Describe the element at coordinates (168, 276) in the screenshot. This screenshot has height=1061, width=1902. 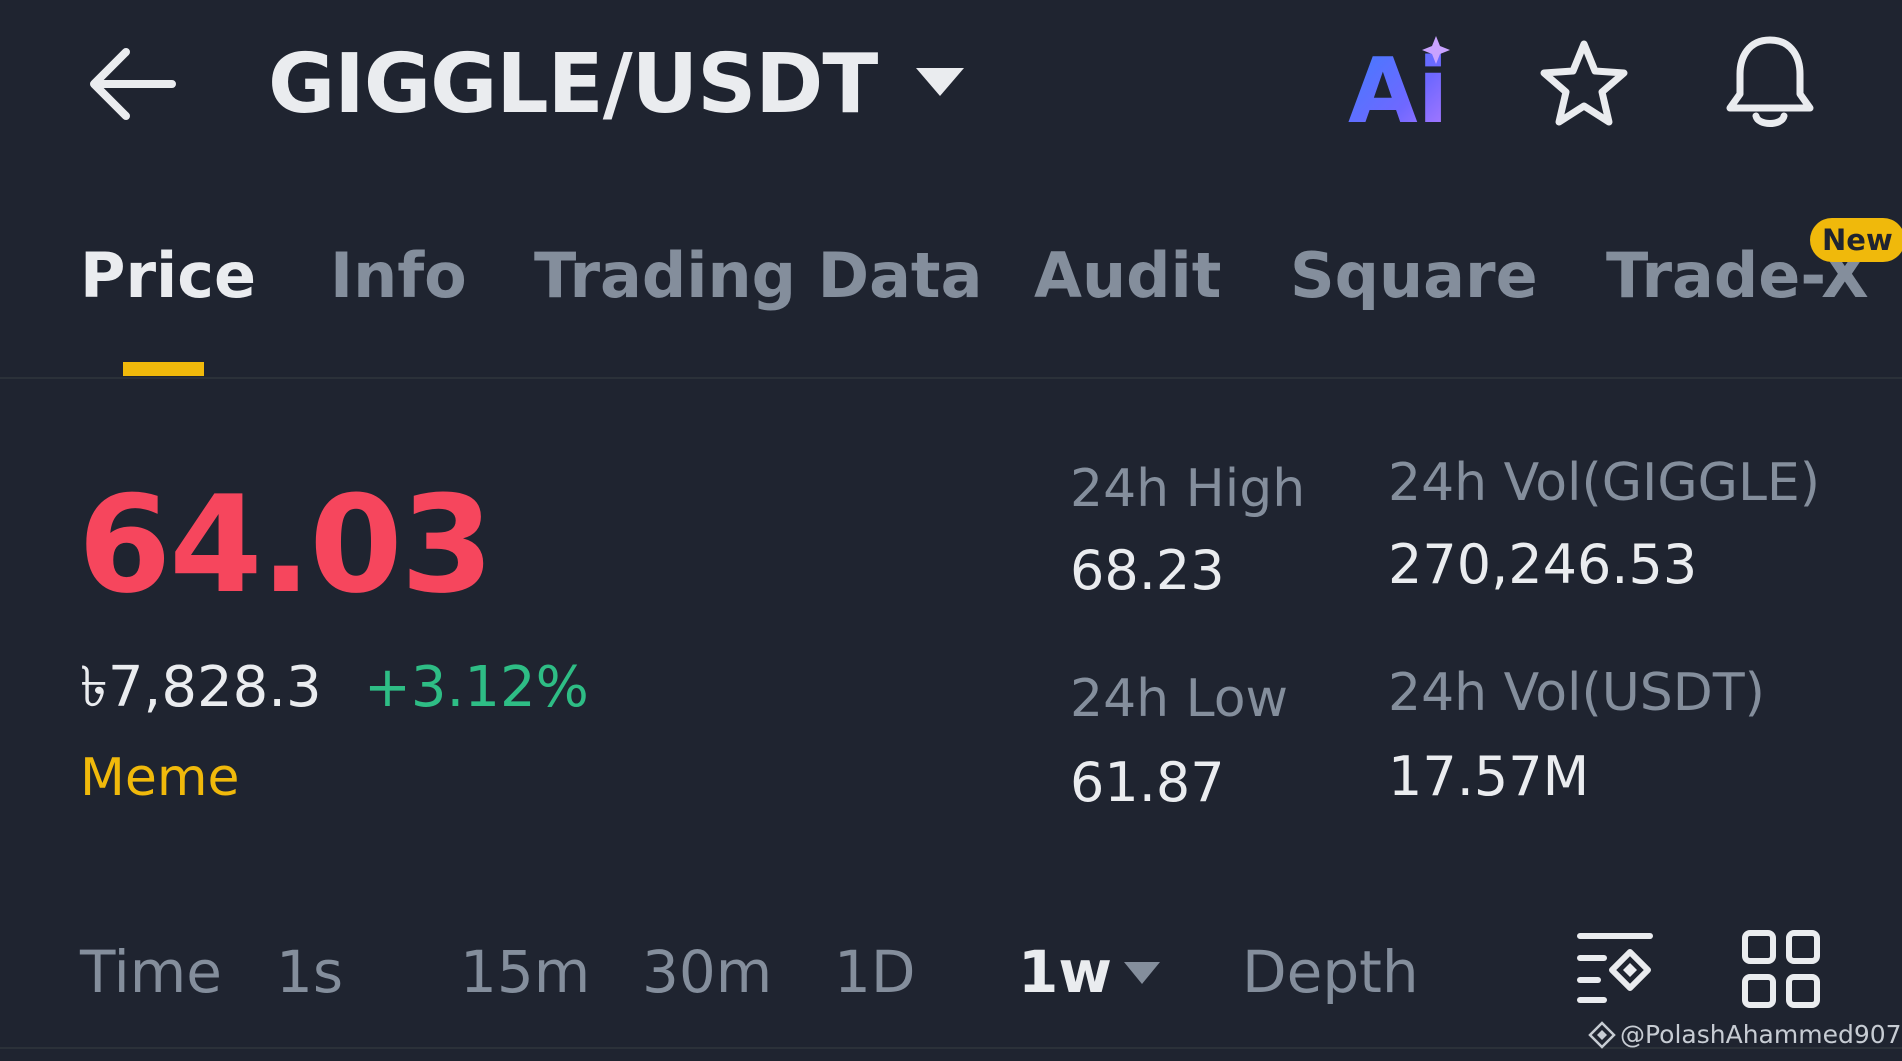
I see `tab-price: Price` at that location.